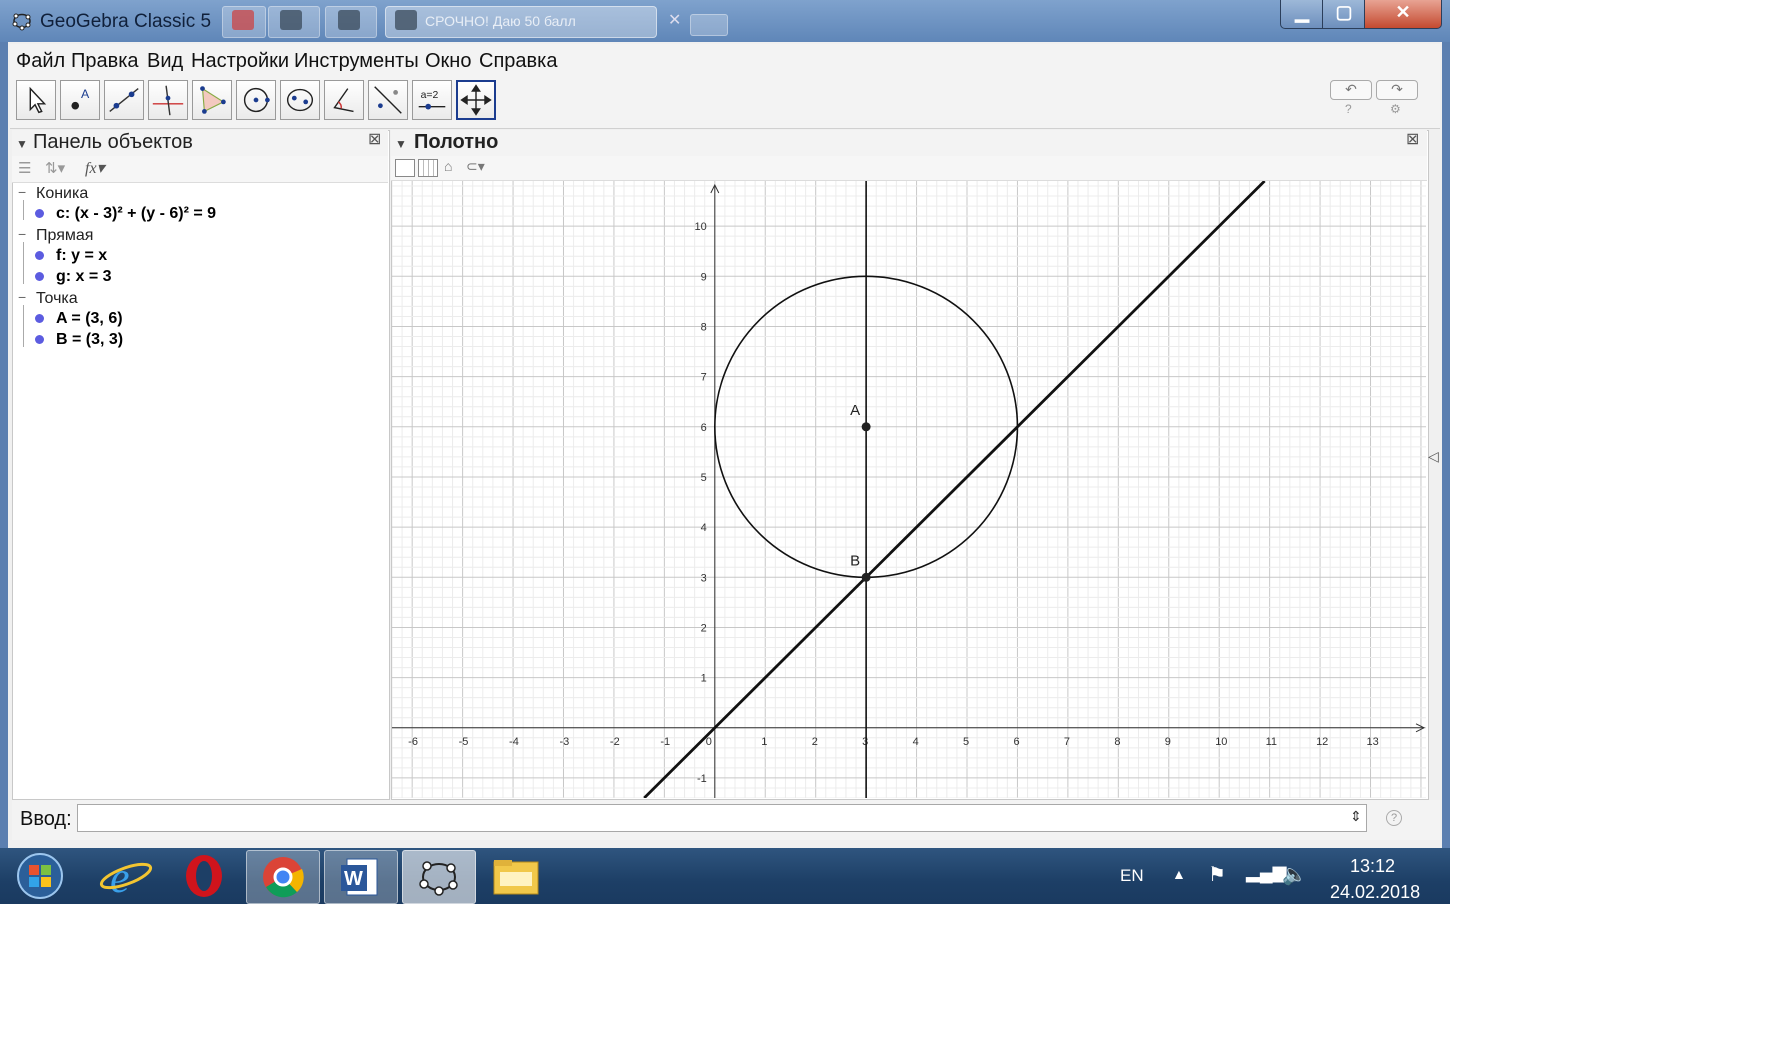 The width and height of the screenshot is (1774, 1038). Describe the element at coordinates (704, 679) in the screenshot. I see `y-tick-label: 1` at that location.